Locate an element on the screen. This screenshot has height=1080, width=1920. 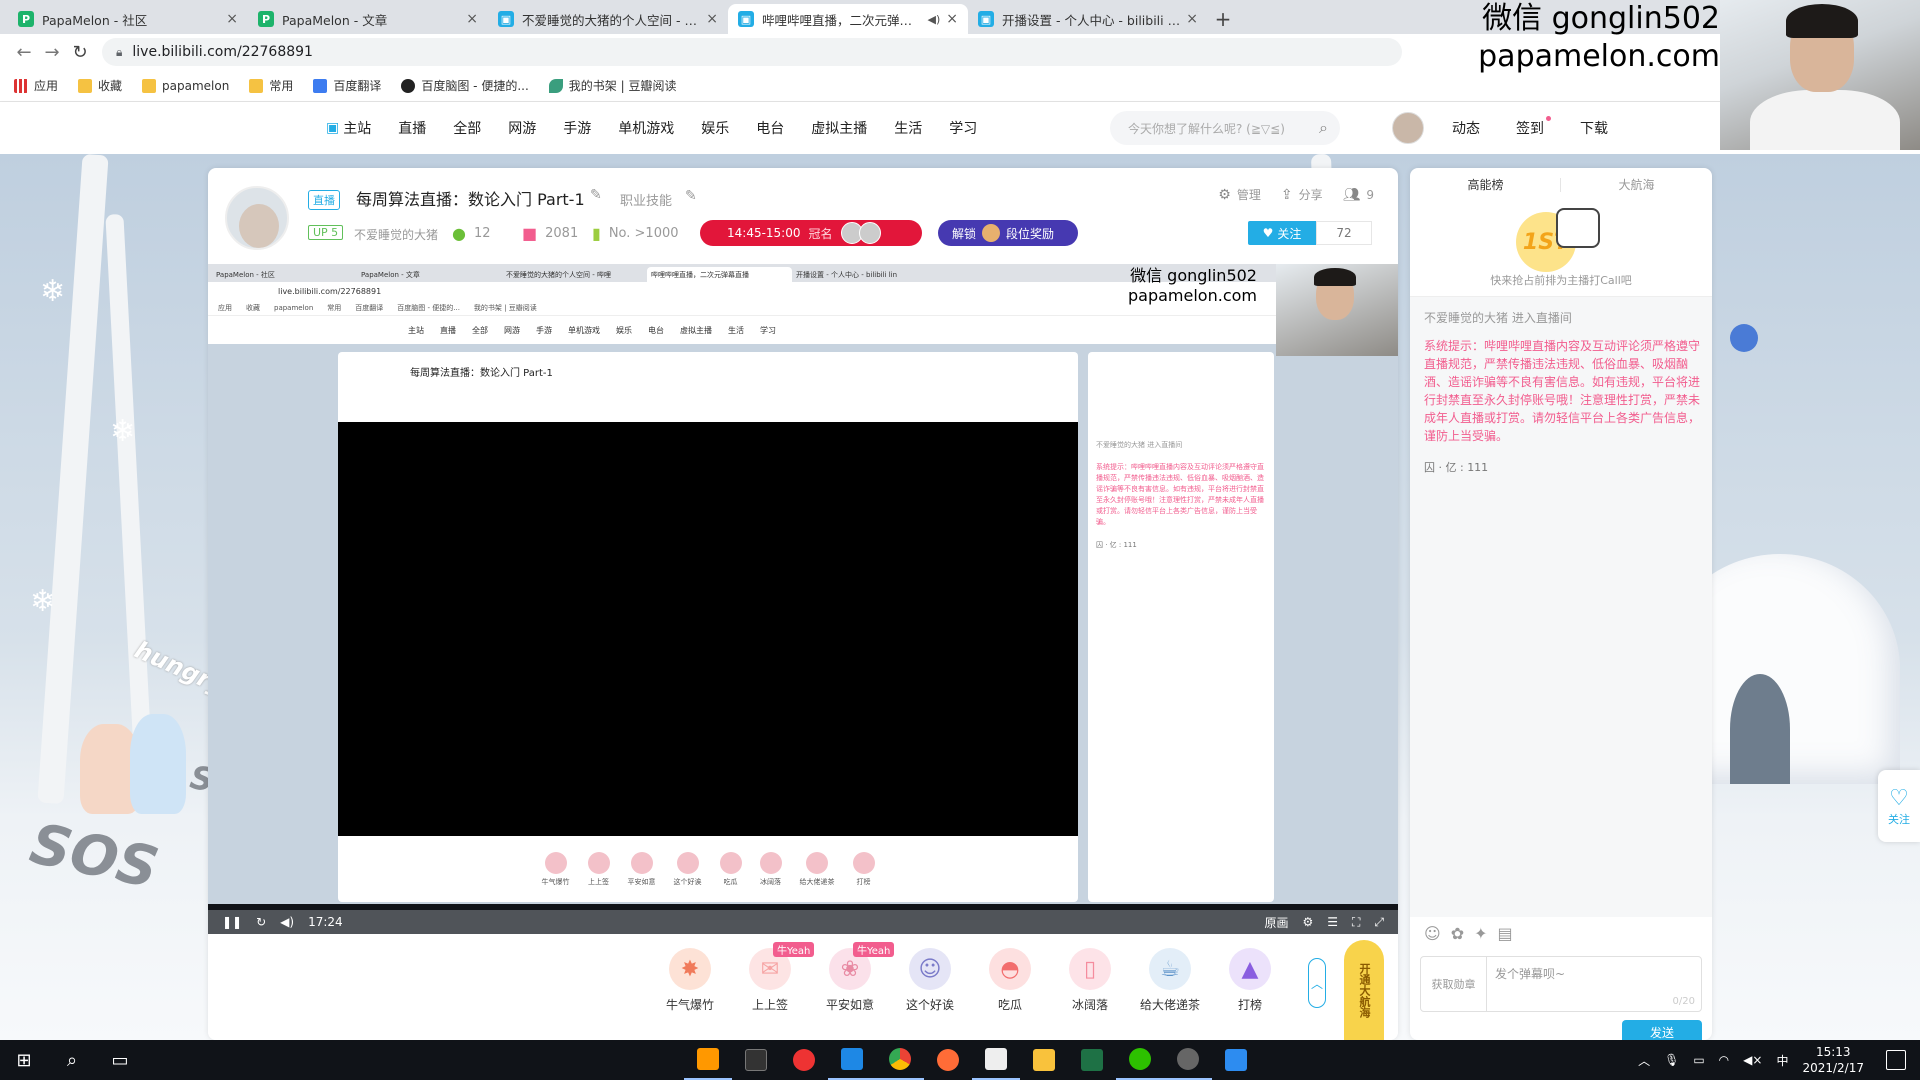
open-guard-button: 开通大航海 is located at coordinates (1364, 990).